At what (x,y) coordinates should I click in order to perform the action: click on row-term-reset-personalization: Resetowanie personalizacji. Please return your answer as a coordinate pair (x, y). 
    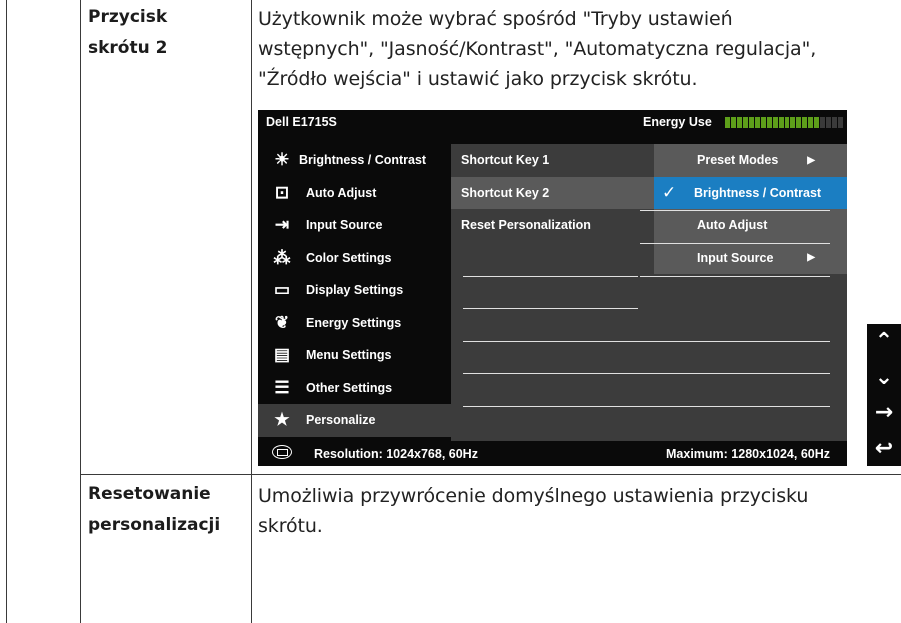
    Looking at the image, I should click on (154, 510).